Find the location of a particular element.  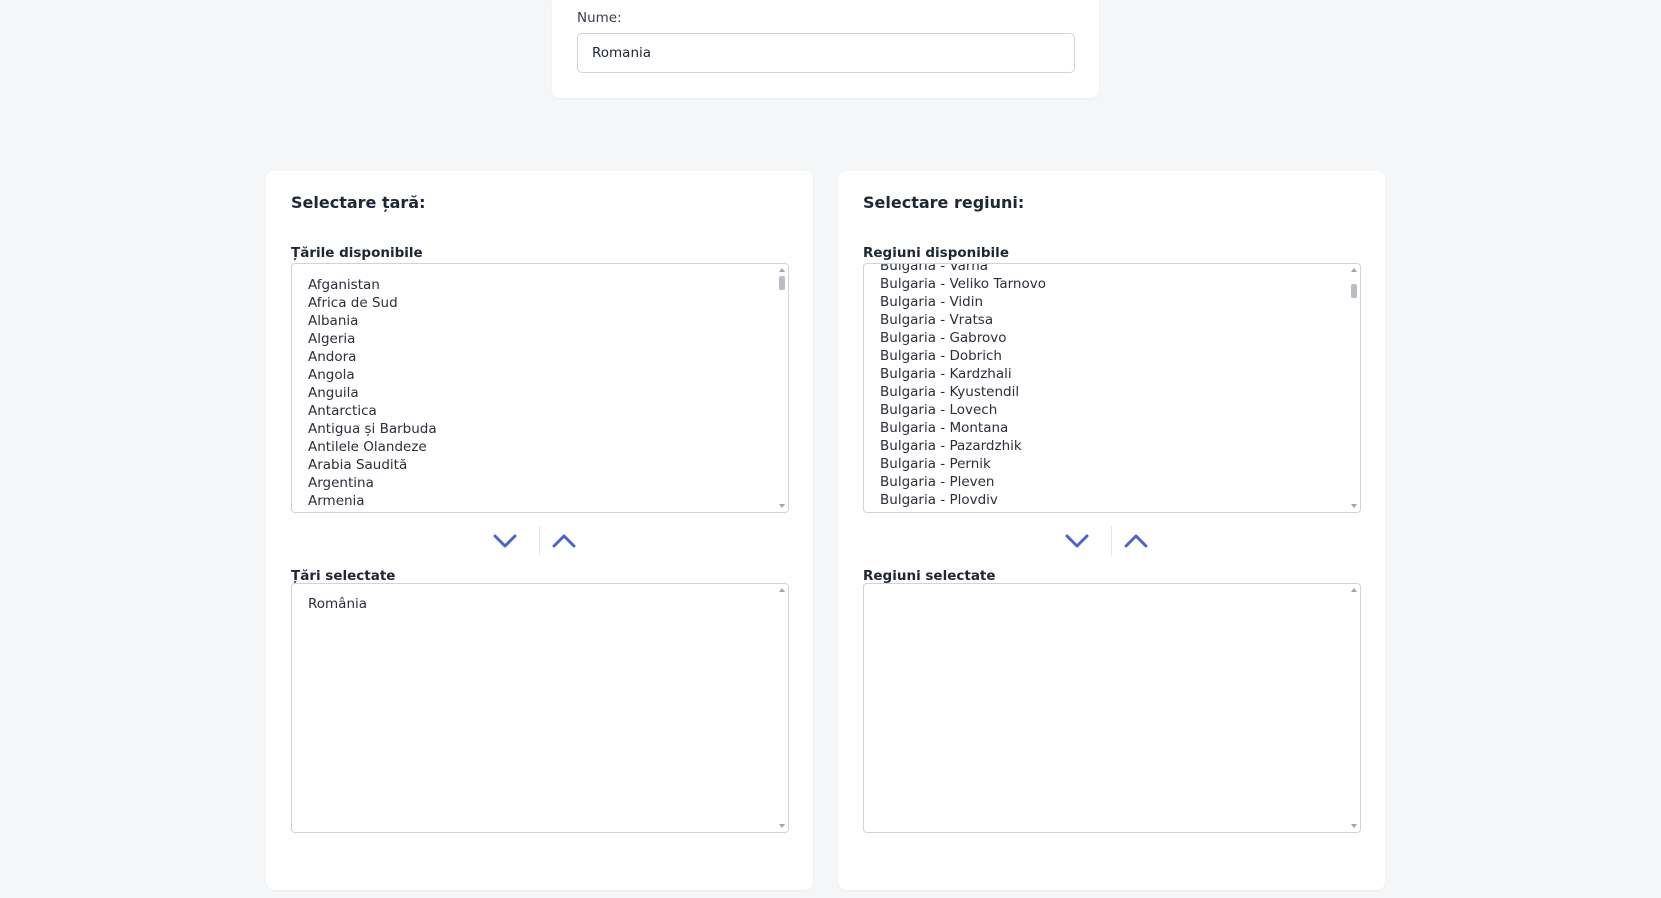

selected-countries-list: România is located at coordinates (540, 708).